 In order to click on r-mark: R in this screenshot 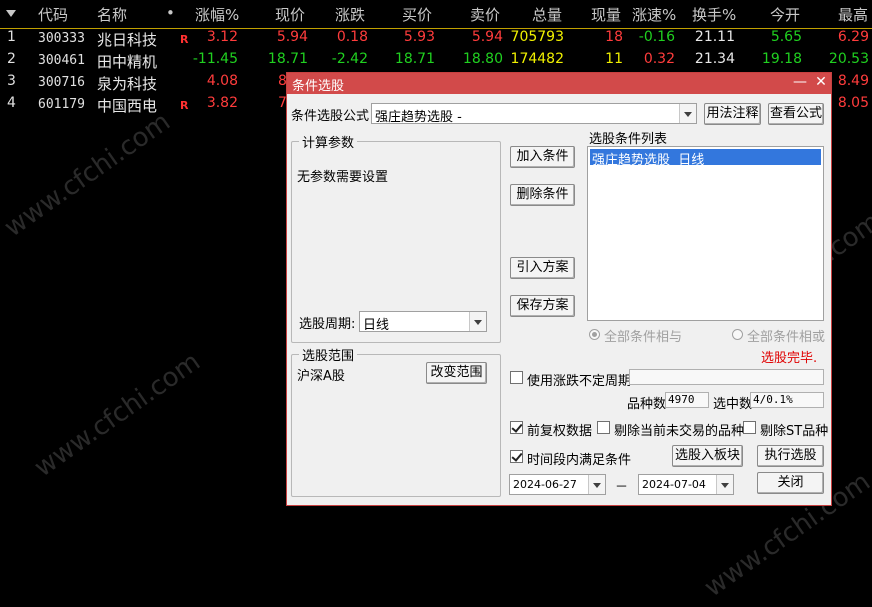, I will do `click(184, 39)`.